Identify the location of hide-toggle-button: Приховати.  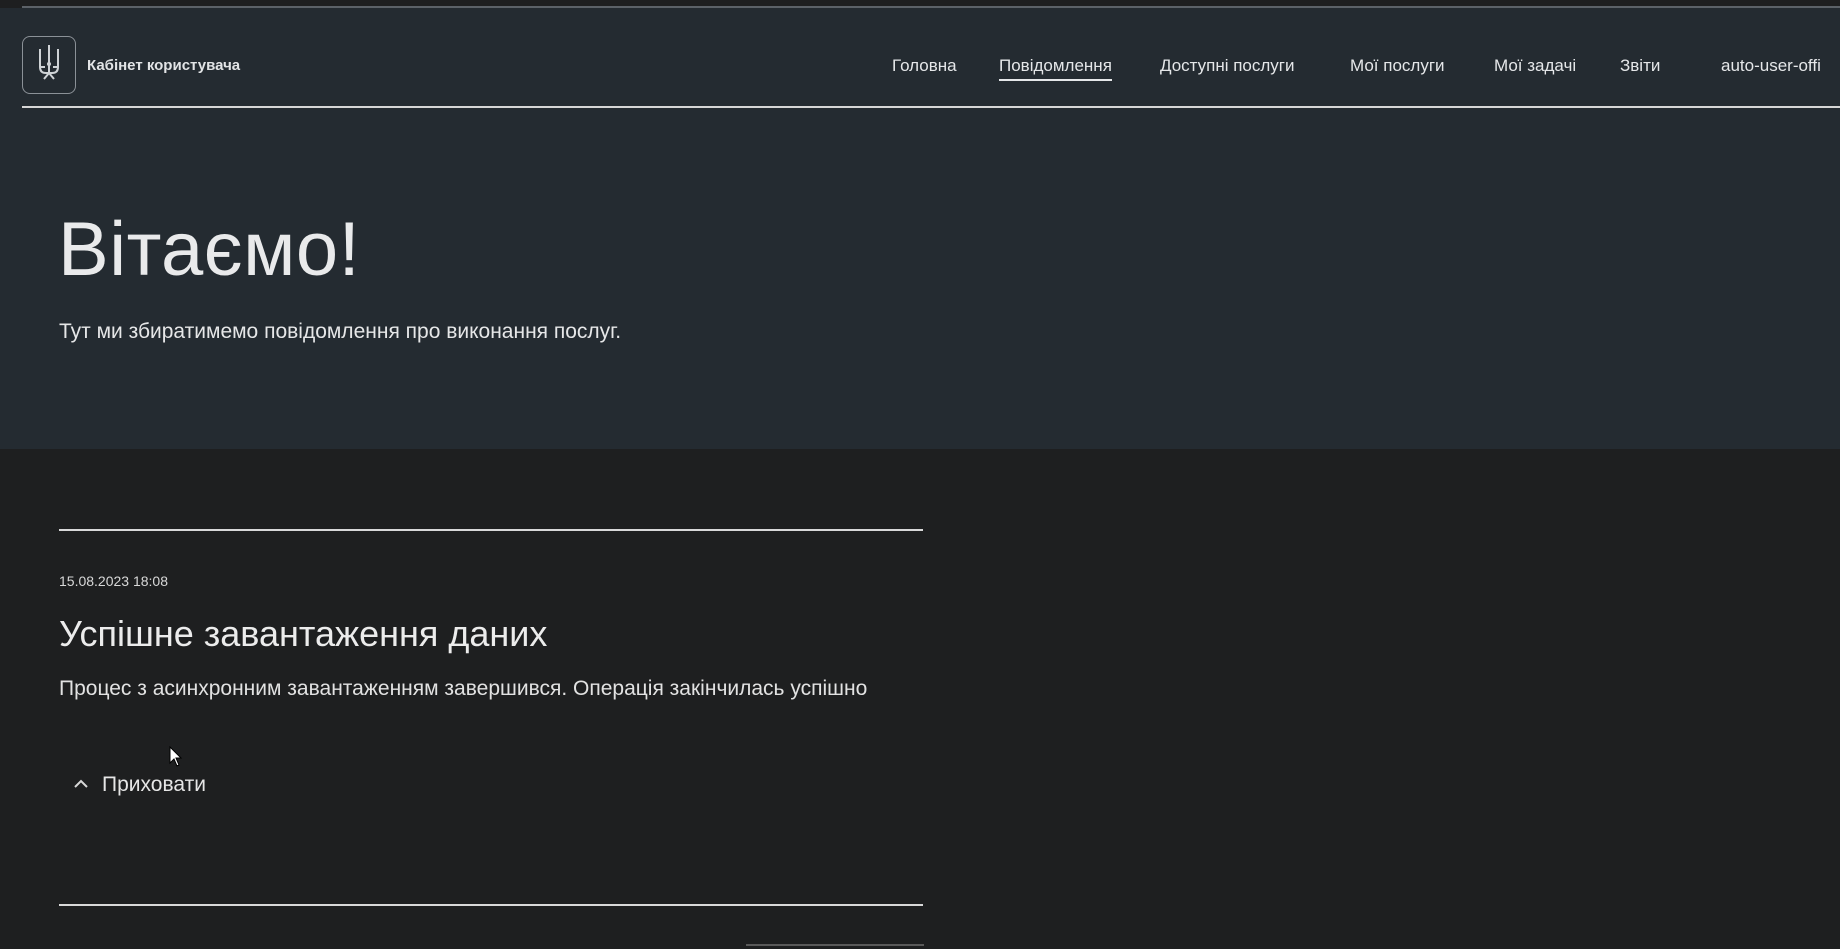
(139, 785).